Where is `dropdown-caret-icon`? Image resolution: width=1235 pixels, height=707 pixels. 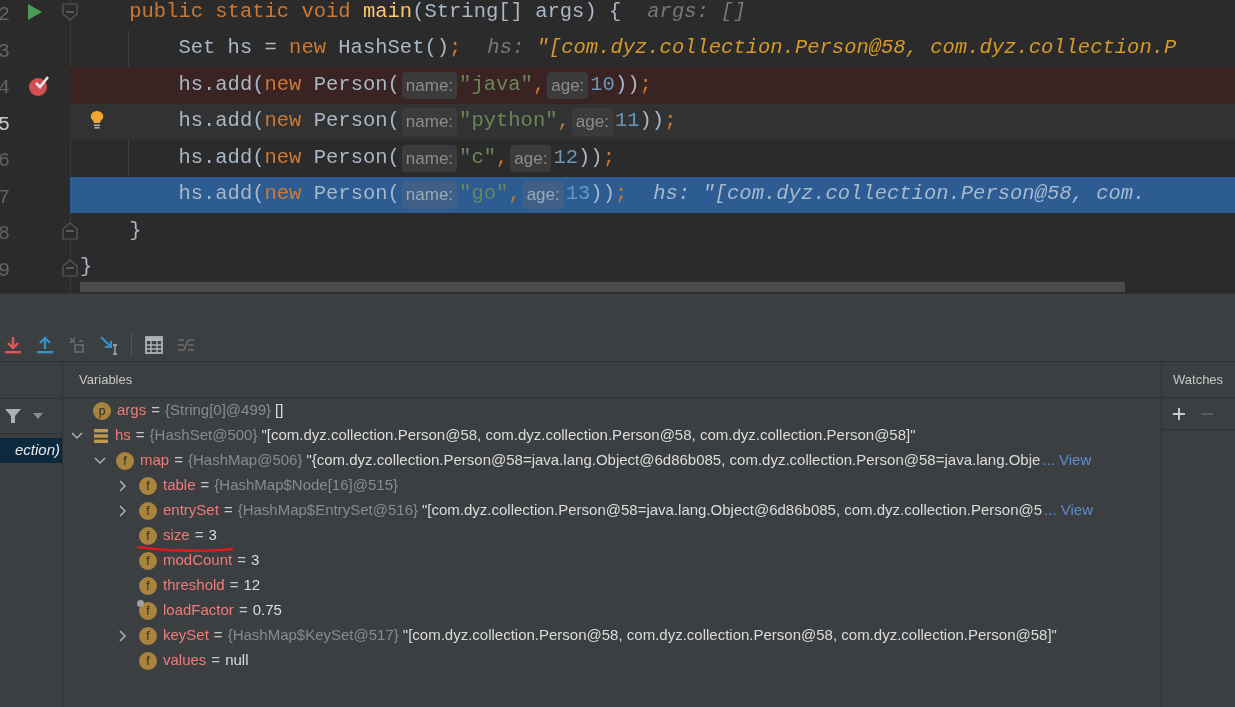
dropdown-caret-icon is located at coordinates (38, 416).